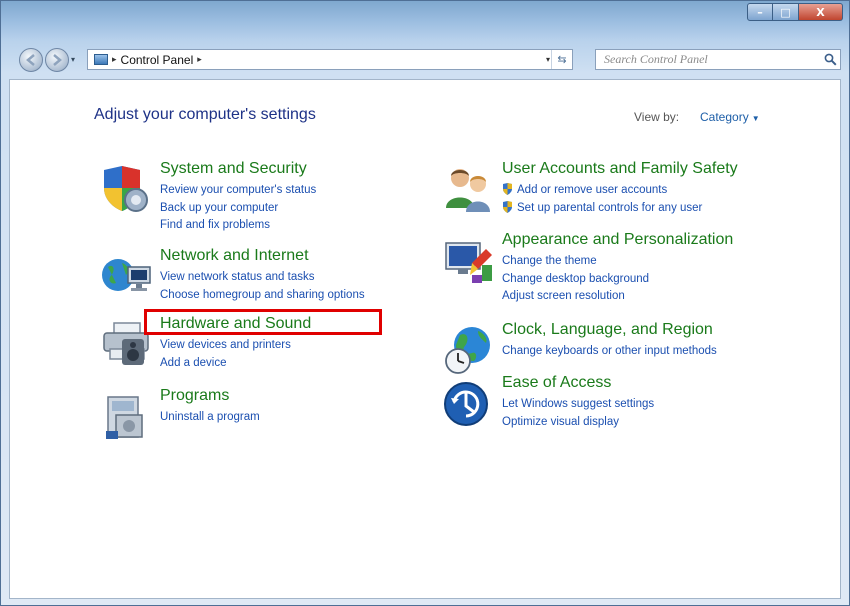 This screenshot has height=606, width=850. Describe the element at coordinates (548, 59) in the screenshot. I see `address-dropdown-button: ▾` at that location.